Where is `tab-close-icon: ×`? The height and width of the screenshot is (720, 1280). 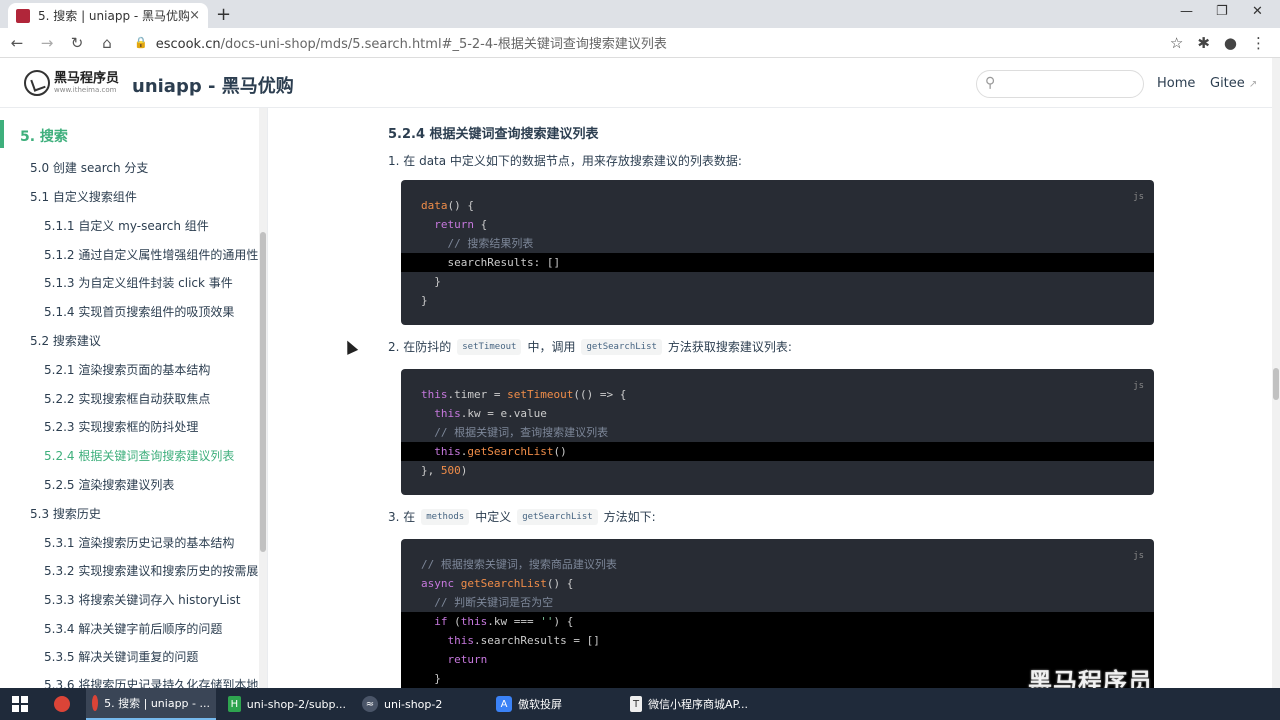 tab-close-icon: × is located at coordinates (194, 15).